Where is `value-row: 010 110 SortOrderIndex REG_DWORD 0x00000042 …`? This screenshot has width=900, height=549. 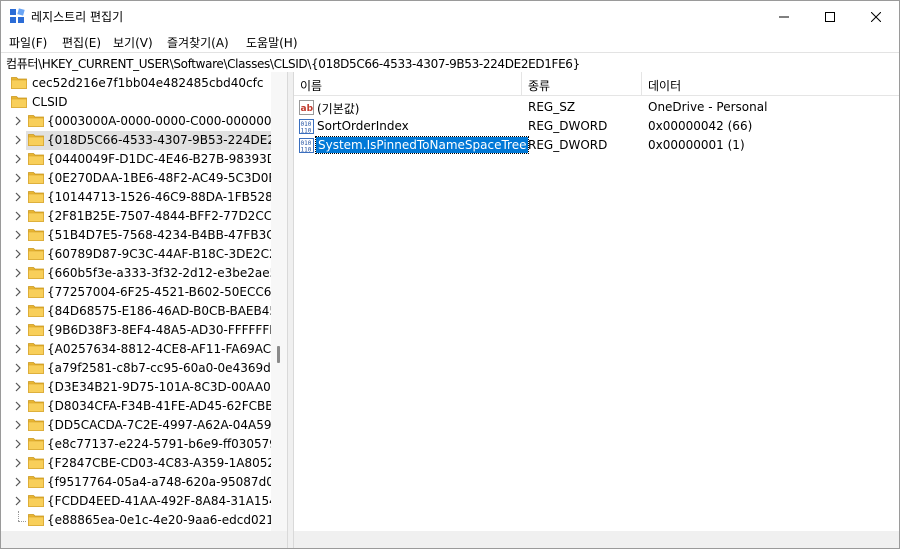 value-row: 010 110 SortOrderIndex REG_DWORD 0x00000042 … is located at coordinates (596, 126).